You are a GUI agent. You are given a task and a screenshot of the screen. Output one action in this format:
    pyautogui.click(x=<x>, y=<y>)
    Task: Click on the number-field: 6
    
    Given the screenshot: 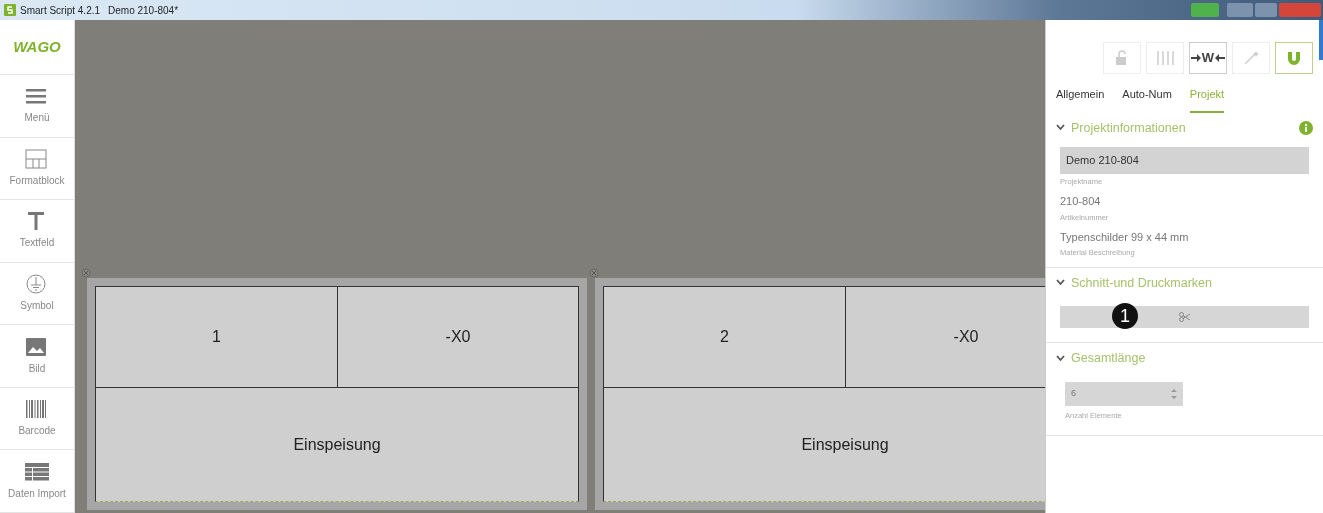 What is the action you would take?
    pyautogui.click(x=1124, y=394)
    